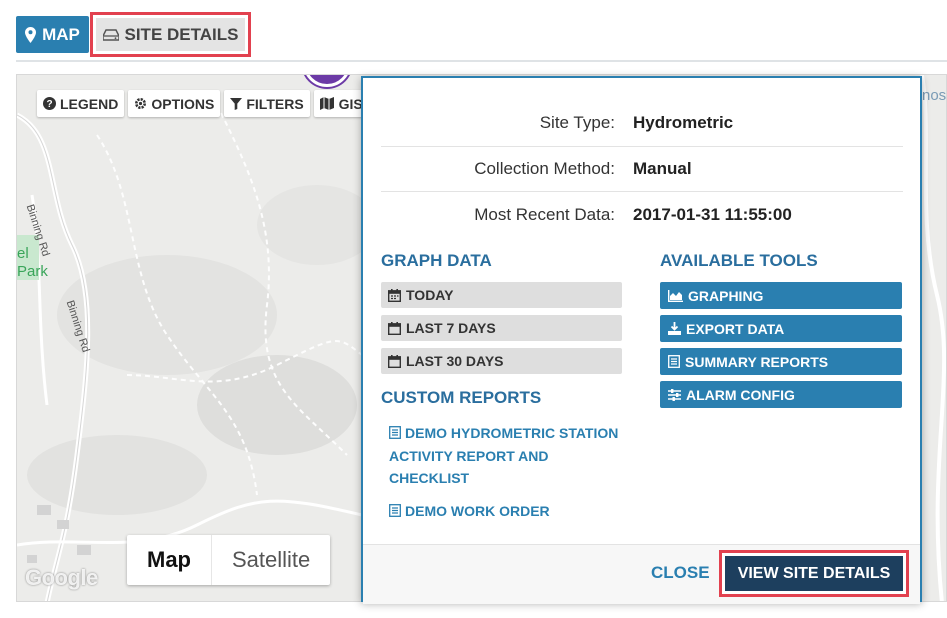  I want to click on info-label: Collection Method:, so click(544, 168).